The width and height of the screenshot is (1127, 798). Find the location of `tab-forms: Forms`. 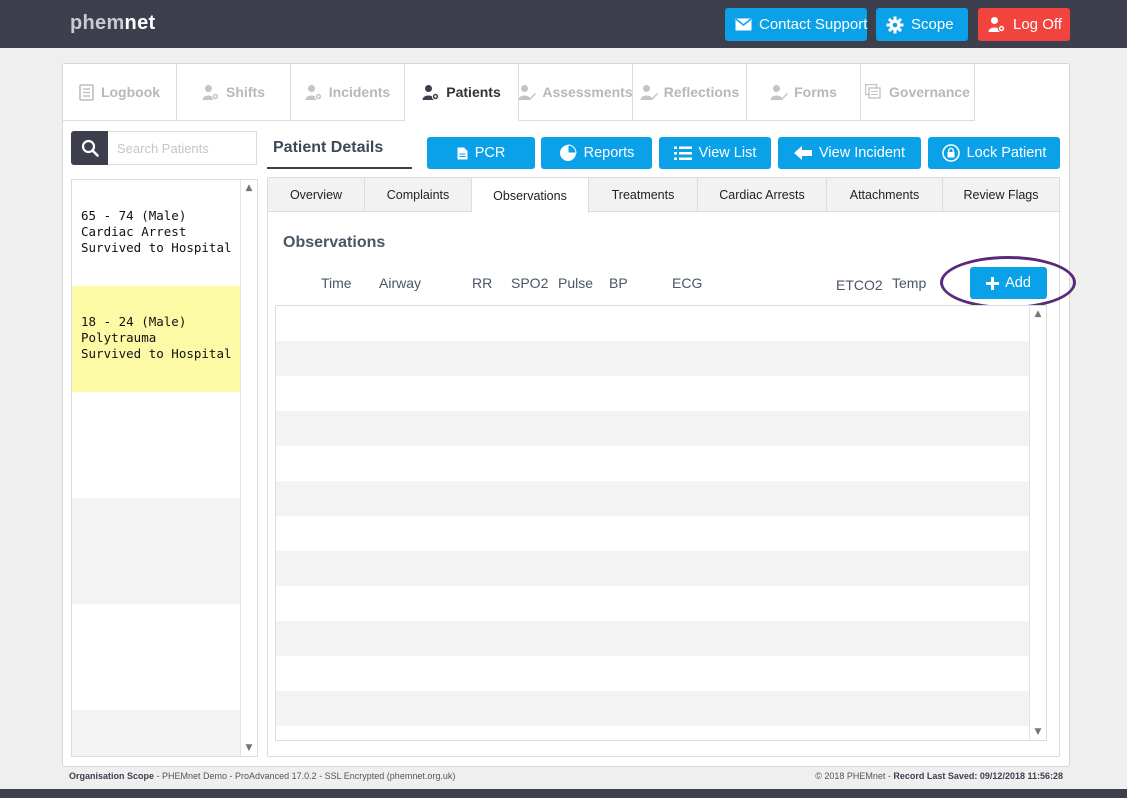

tab-forms: Forms is located at coordinates (804, 92).